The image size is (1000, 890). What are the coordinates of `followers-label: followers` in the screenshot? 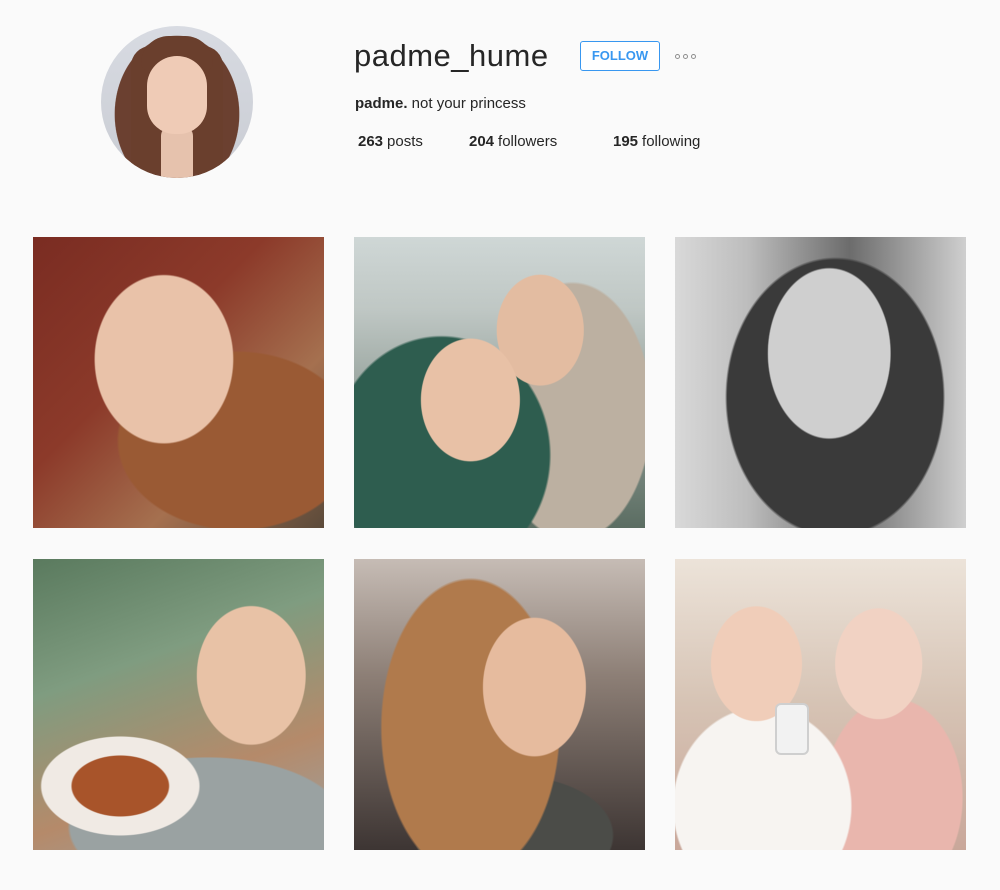 It's located at (528, 141).